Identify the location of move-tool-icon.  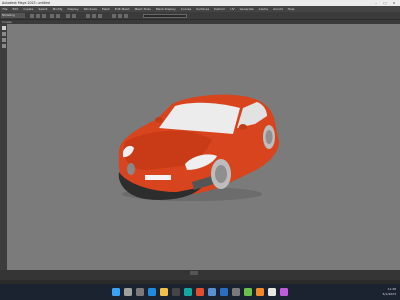
(3, 46).